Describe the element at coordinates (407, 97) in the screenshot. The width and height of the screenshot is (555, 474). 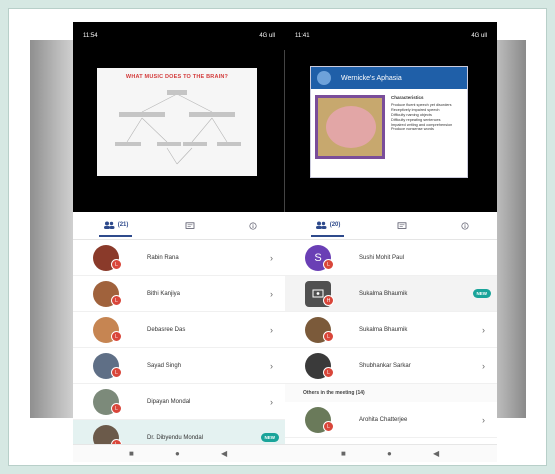
I see `slide-heading: Characteristics` at that location.